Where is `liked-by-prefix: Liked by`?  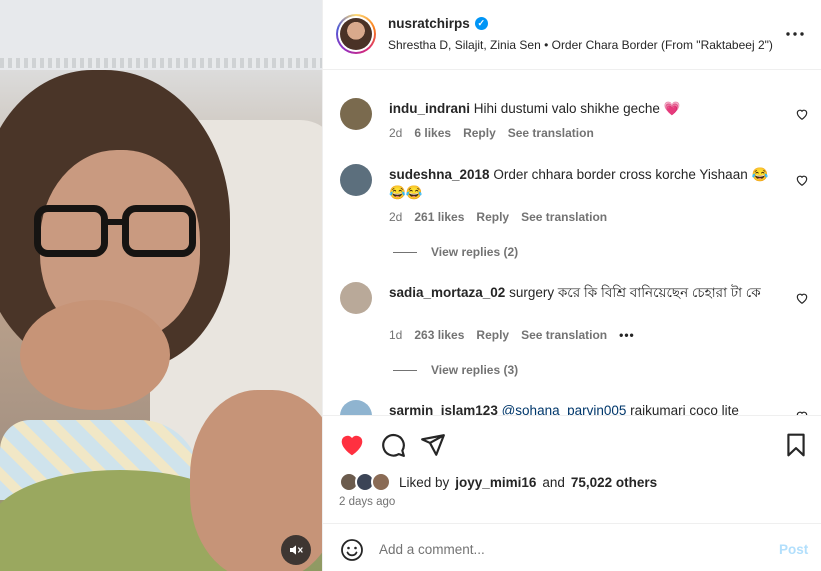 liked-by-prefix: Liked by is located at coordinates (424, 482).